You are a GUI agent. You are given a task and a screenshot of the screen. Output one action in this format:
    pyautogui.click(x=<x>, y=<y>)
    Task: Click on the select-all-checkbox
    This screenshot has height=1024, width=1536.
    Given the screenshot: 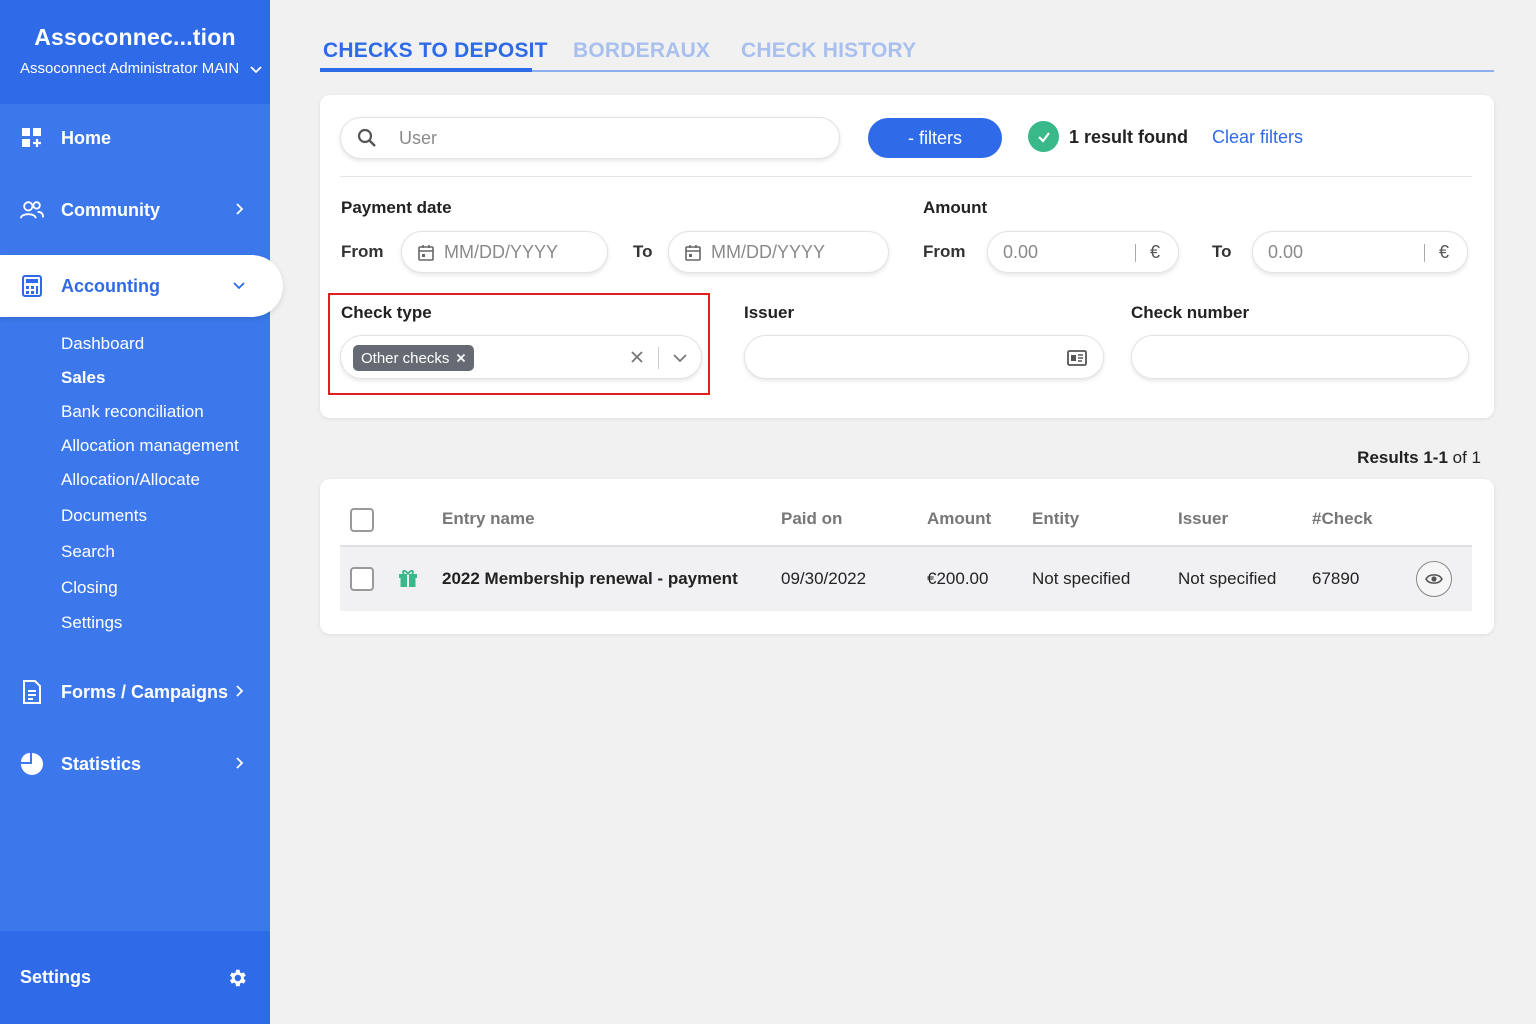 What is the action you would take?
    pyautogui.click(x=362, y=520)
    